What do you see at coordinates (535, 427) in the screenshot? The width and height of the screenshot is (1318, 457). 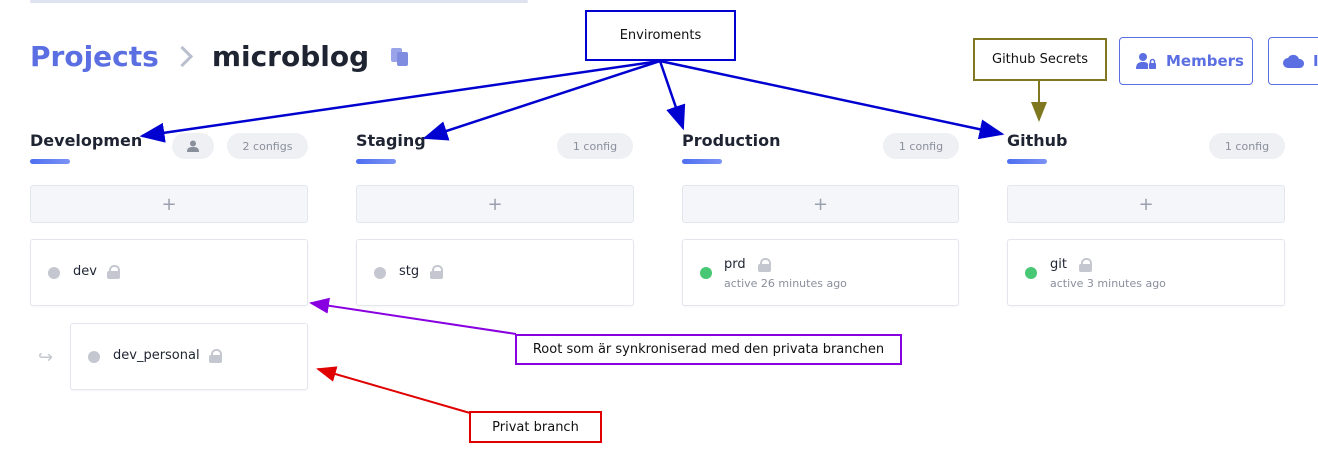 I see `annotation-private-branch: Privat branch` at bounding box center [535, 427].